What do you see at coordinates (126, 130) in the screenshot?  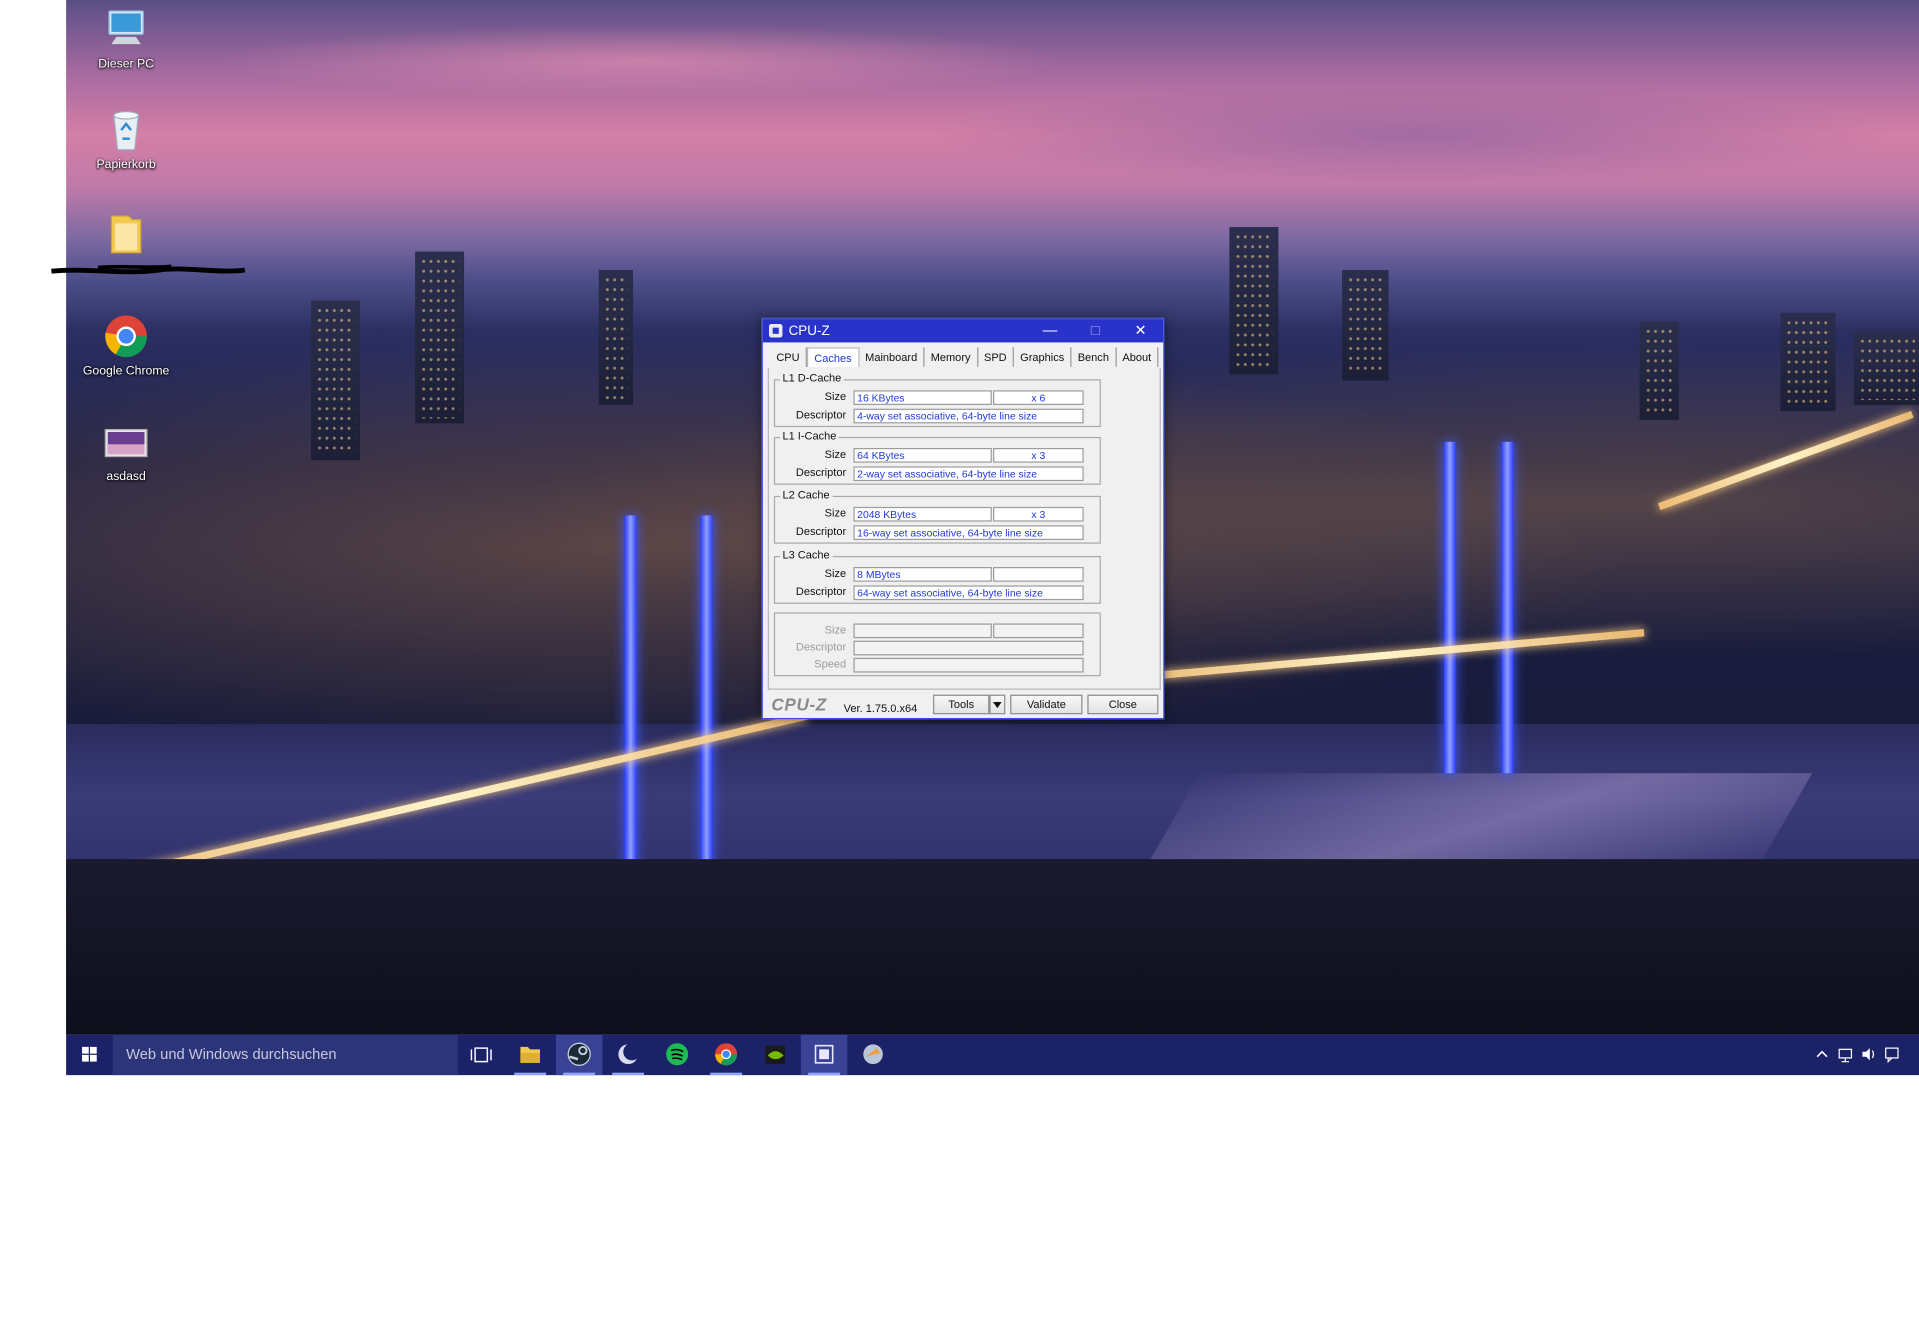 I see `recycle-bin-icon` at bounding box center [126, 130].